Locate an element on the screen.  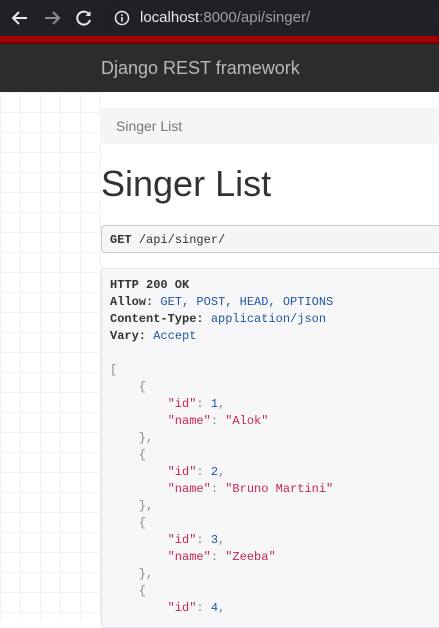
forward-arrow-icon is located at coordinates (53, 18).